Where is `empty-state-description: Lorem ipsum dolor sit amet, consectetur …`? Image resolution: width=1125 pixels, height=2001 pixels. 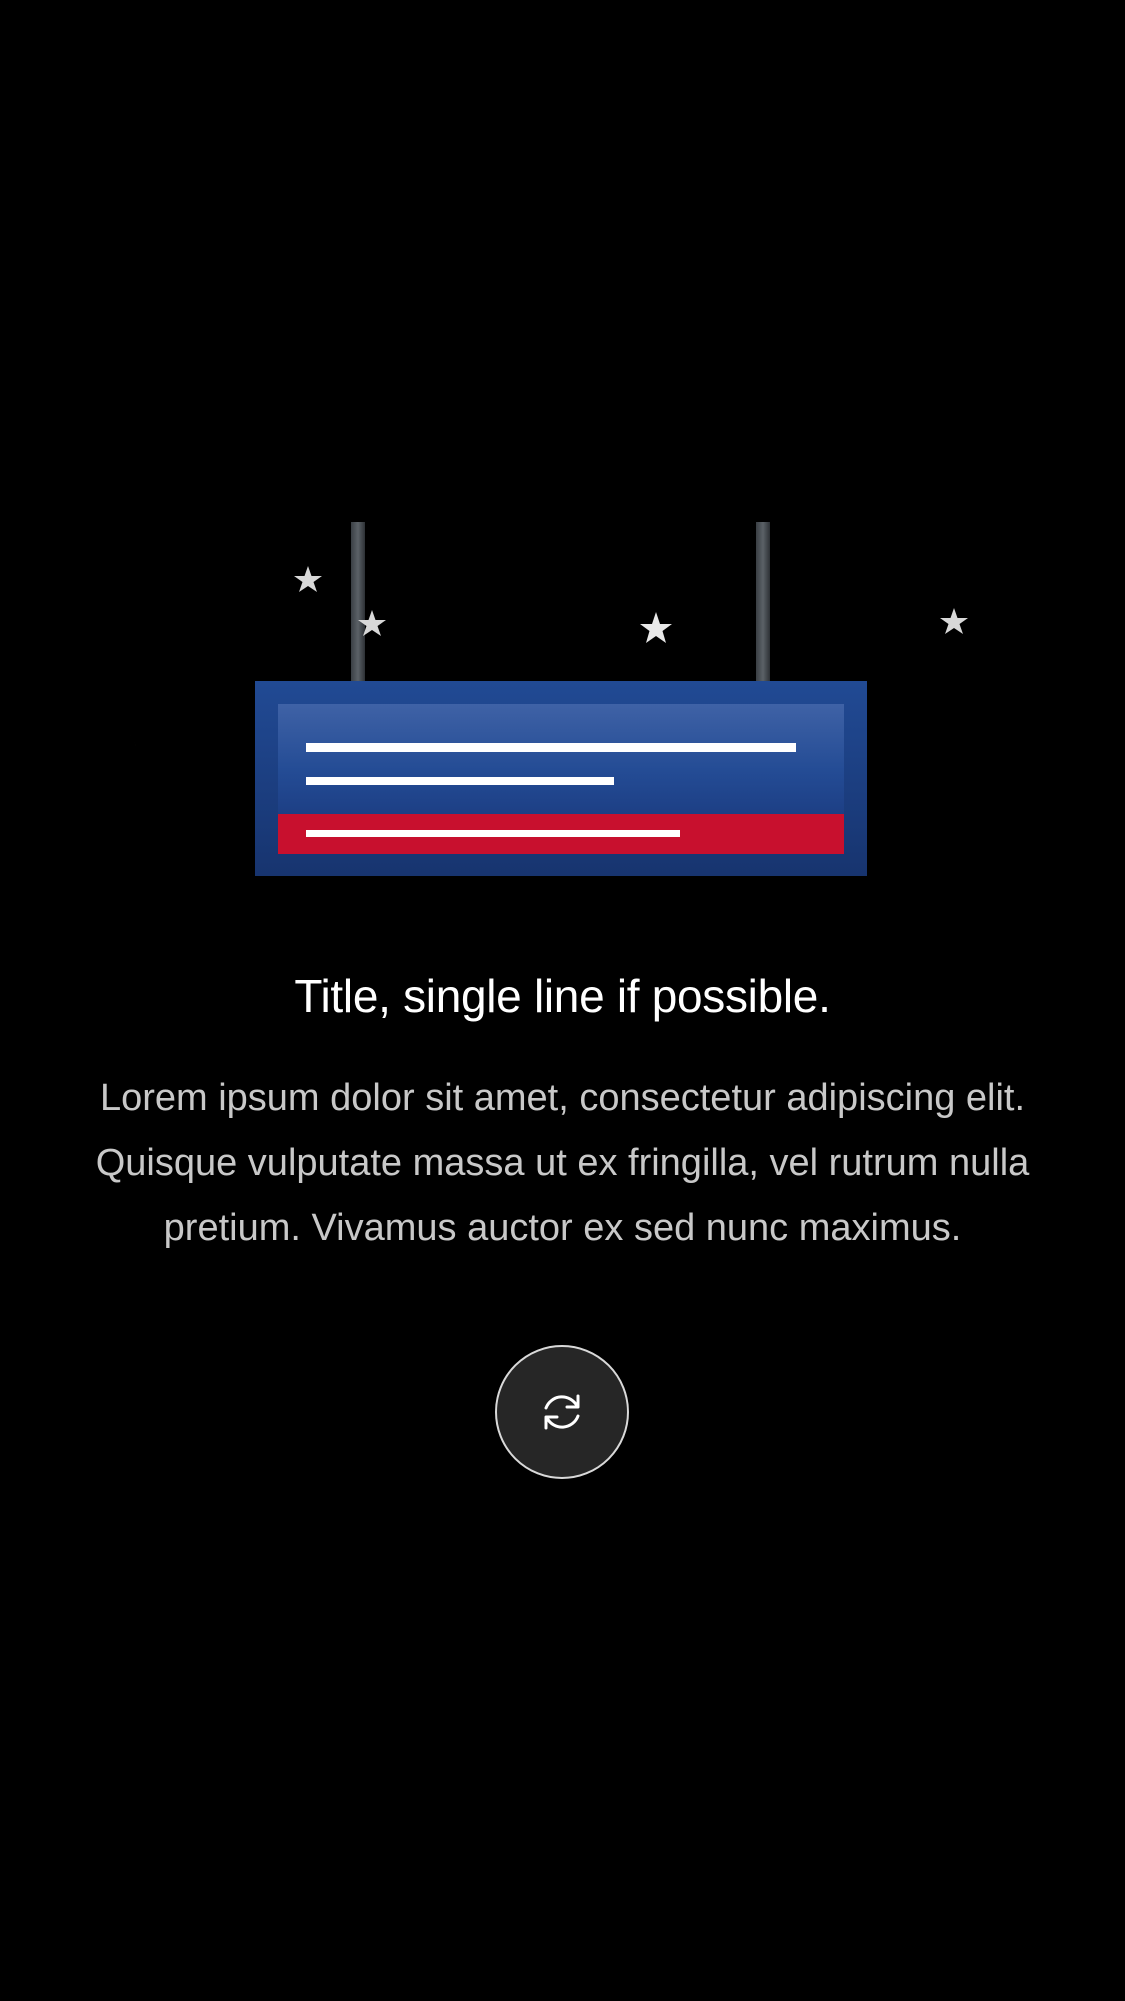
empty-state-description: Lorem ipsum dolor sit amet, consectetur … is located at coordinates (562, 1163).